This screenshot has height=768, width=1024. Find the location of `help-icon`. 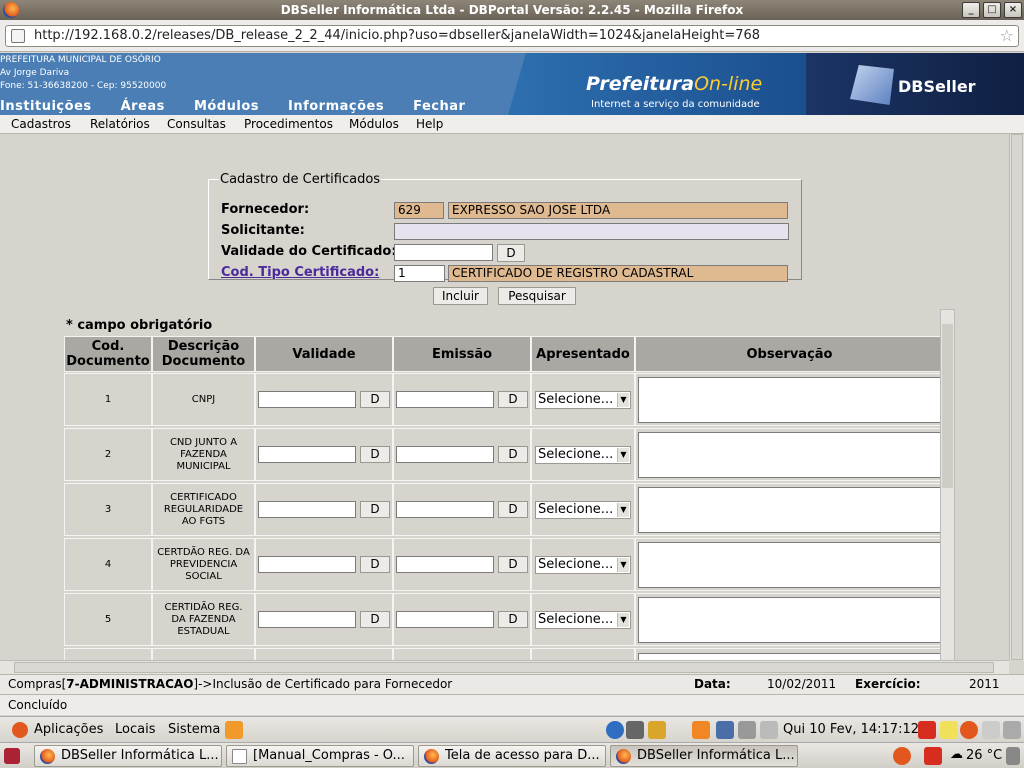

help-icon is located at coordinates (615, 730).